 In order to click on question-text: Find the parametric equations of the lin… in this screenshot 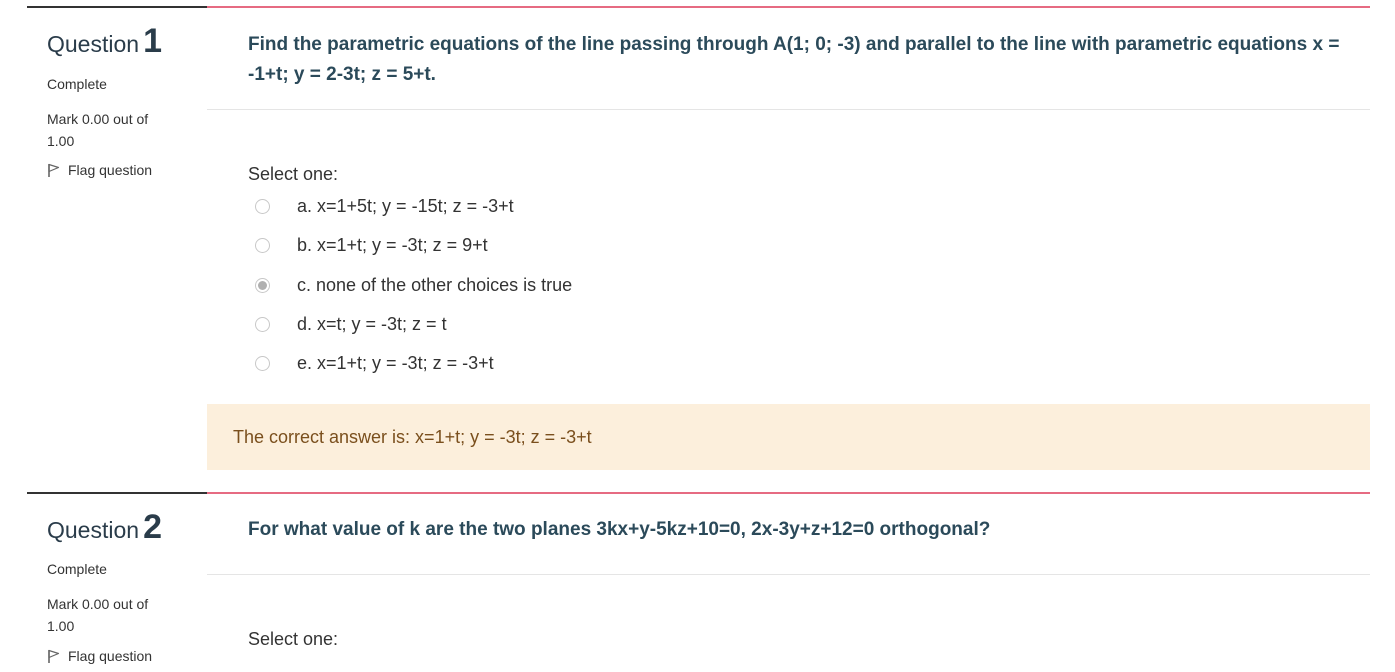, I will do `click(794, 59)`.